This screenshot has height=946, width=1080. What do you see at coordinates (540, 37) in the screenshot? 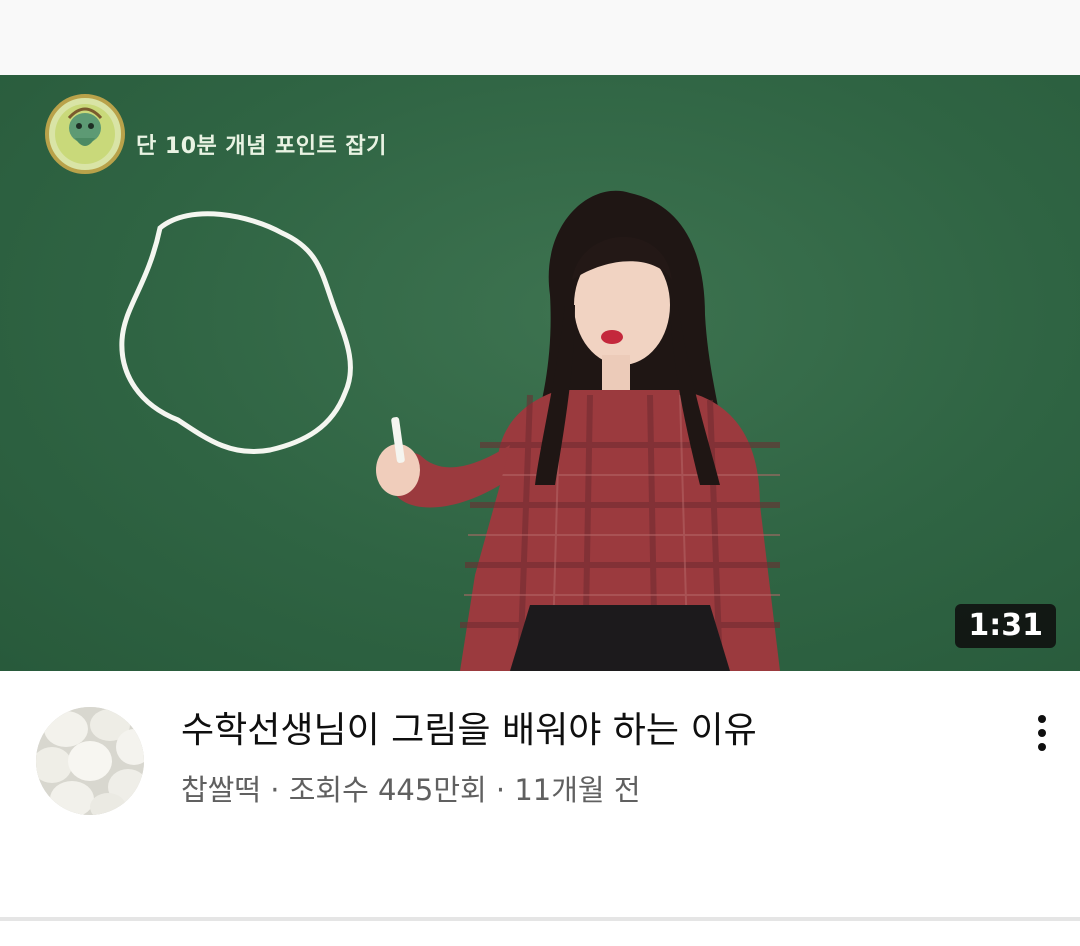
I see `top-app-bar-area` at bounding box center [540, 37].